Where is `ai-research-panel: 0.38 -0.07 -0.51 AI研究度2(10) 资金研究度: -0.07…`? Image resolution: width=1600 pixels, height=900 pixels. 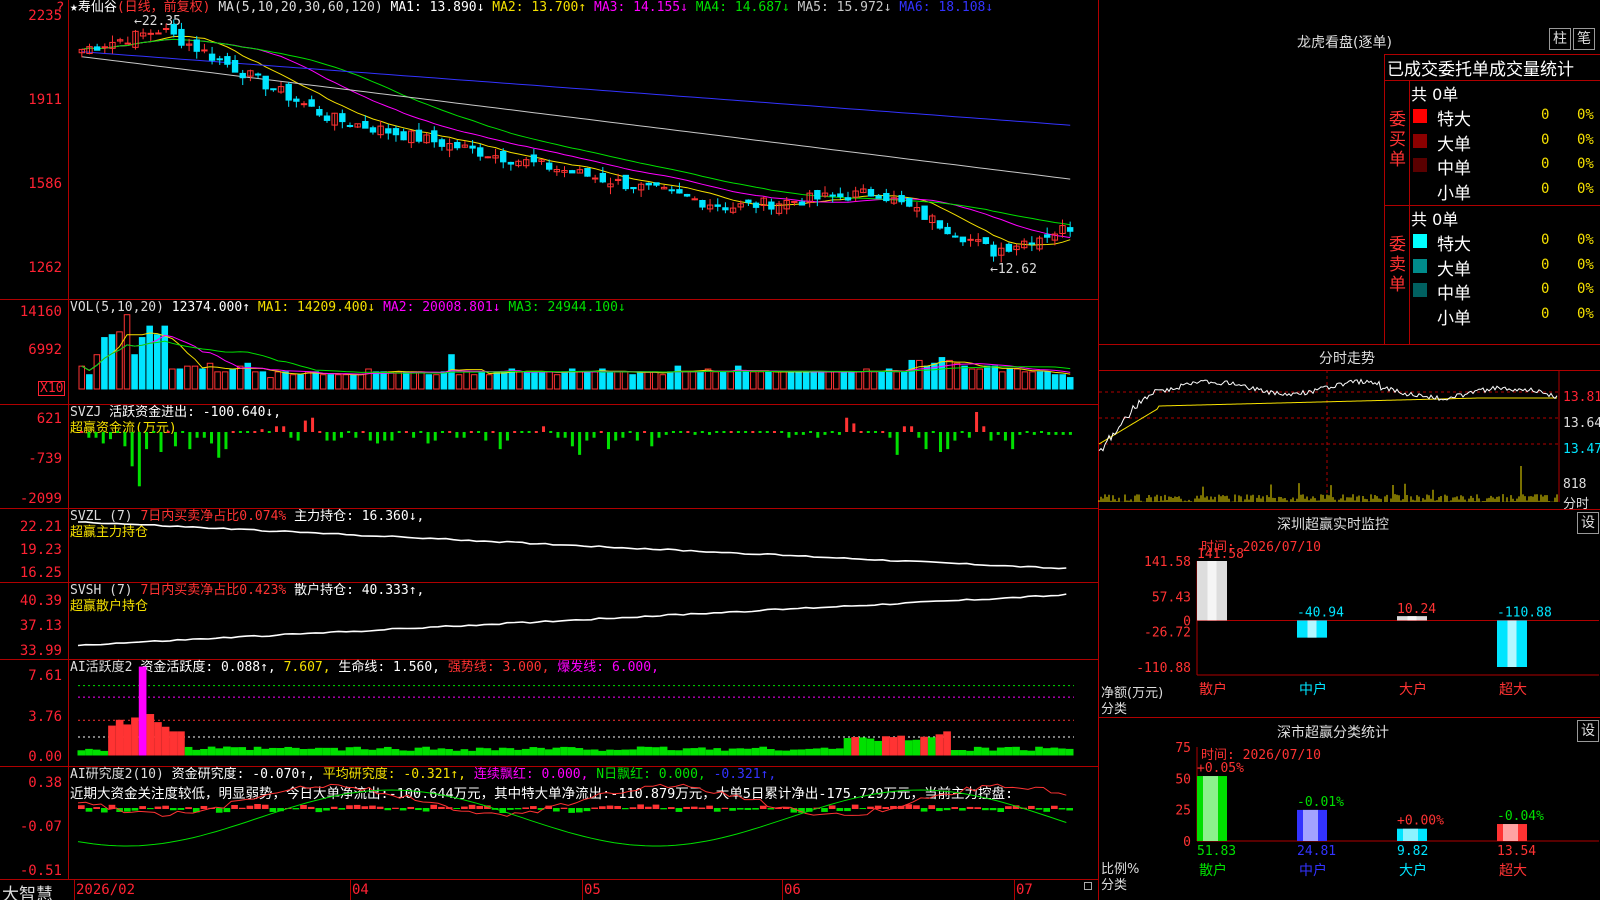 ai-research-panel: 0.38 -0.07 -0.51 AI研究度2(10) 资金研究度: -0.07… is located at coordinates (549, 822).